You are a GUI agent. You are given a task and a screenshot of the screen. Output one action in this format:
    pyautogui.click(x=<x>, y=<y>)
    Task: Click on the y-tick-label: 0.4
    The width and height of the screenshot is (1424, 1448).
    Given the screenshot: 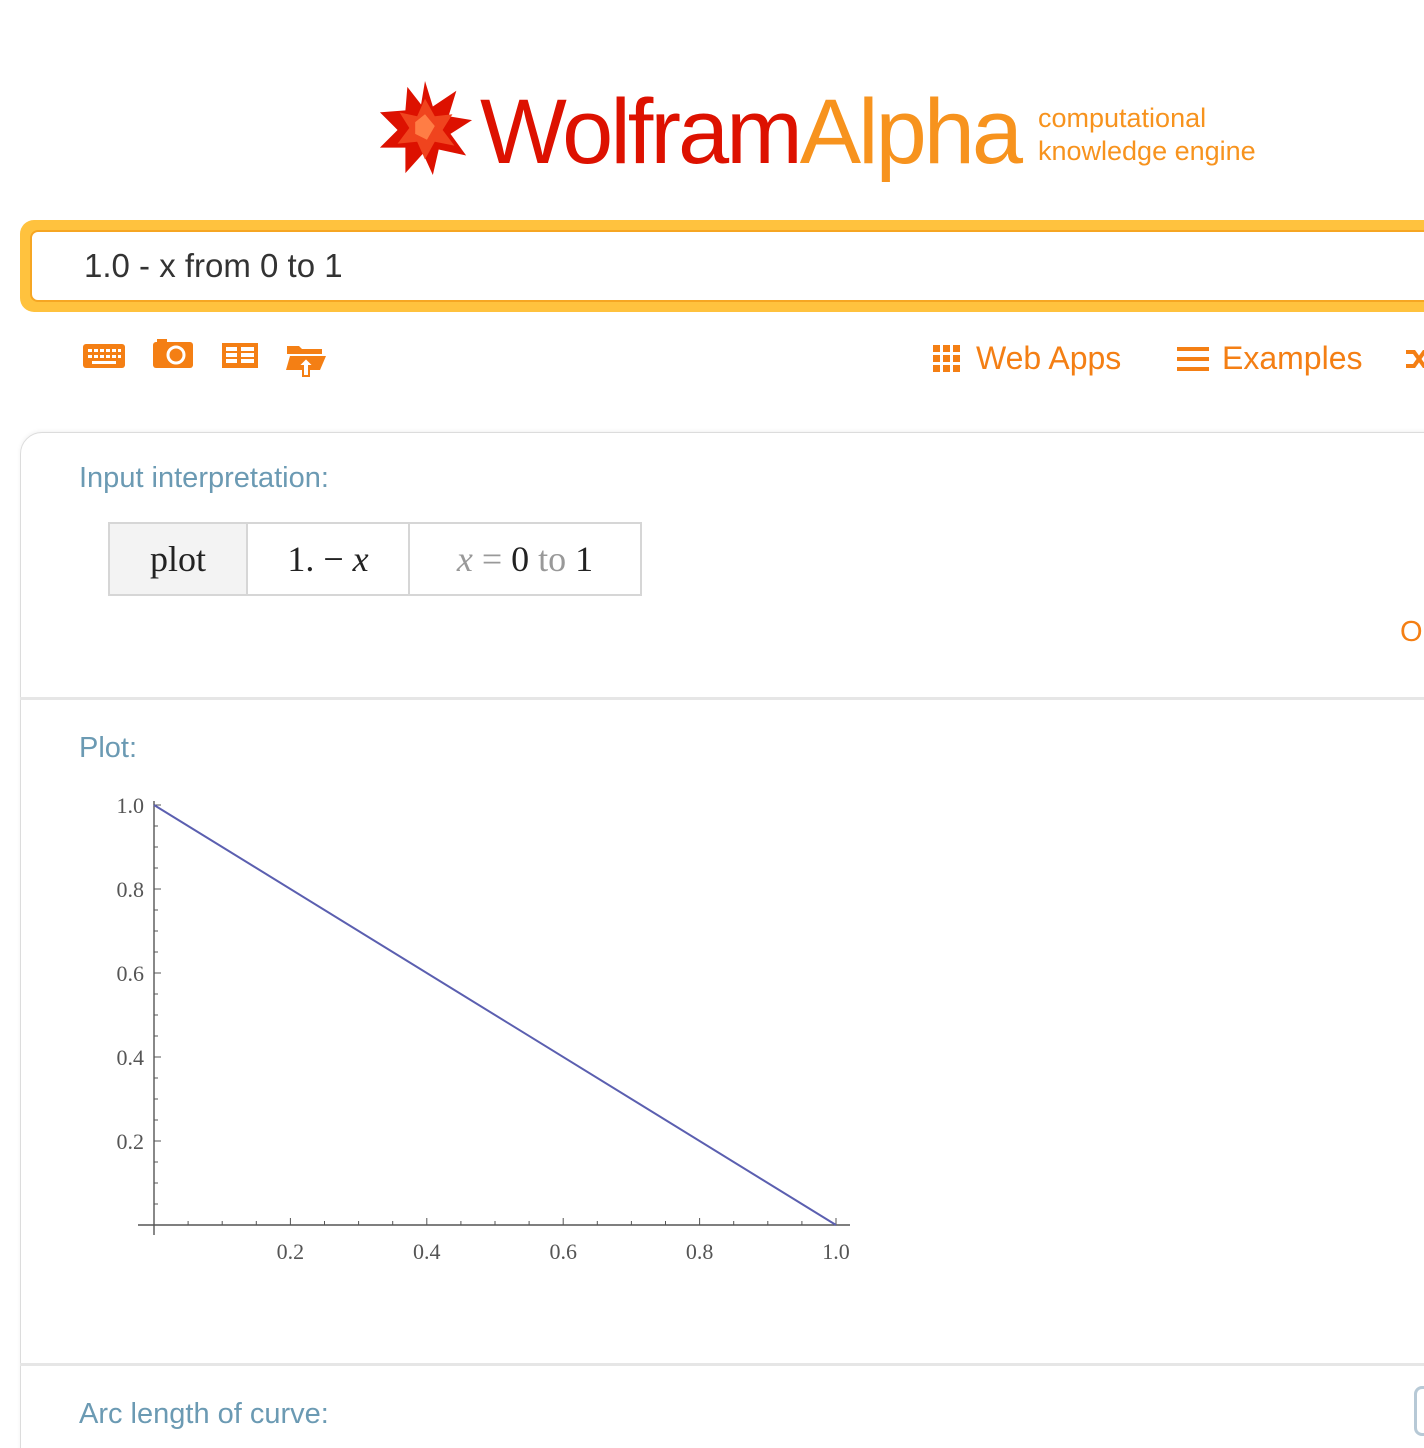 What is the action you would take?
    pyautogui.click(x=131, y=1057)
    